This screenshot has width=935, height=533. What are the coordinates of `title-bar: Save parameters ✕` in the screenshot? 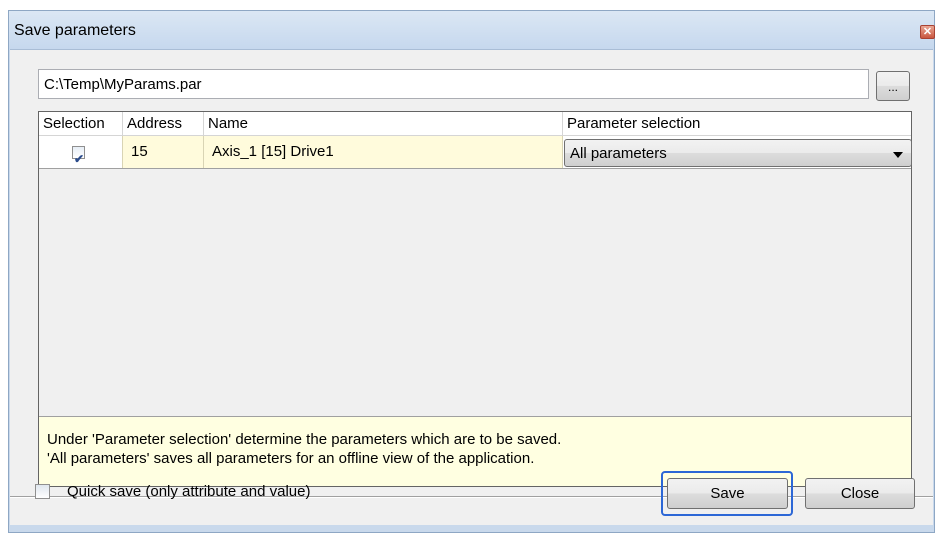 It's located at (472, 30).